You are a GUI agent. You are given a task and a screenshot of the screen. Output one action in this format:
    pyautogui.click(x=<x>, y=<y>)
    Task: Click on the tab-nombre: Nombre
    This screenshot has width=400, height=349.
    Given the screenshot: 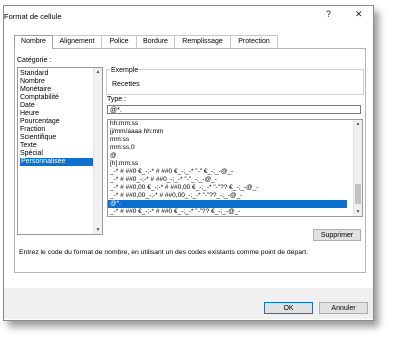 What is the action you would take?
    pyautogui.click(x=33, y=42)
    